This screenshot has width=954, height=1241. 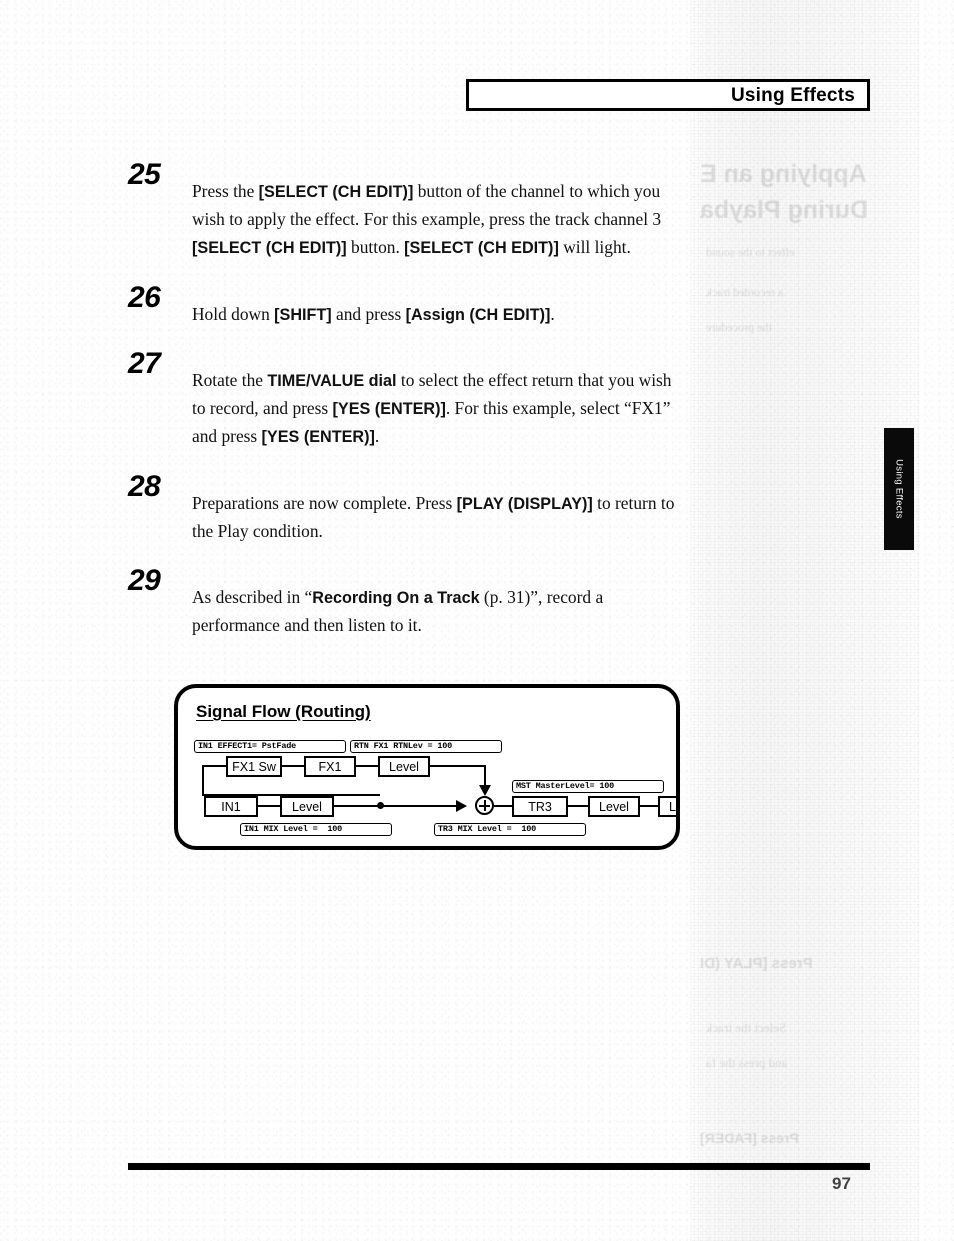 What do you see at coordinates (399, 806) in the screenshot?
I see `wire-dry-to-sum` at bounding box center [399, 806].